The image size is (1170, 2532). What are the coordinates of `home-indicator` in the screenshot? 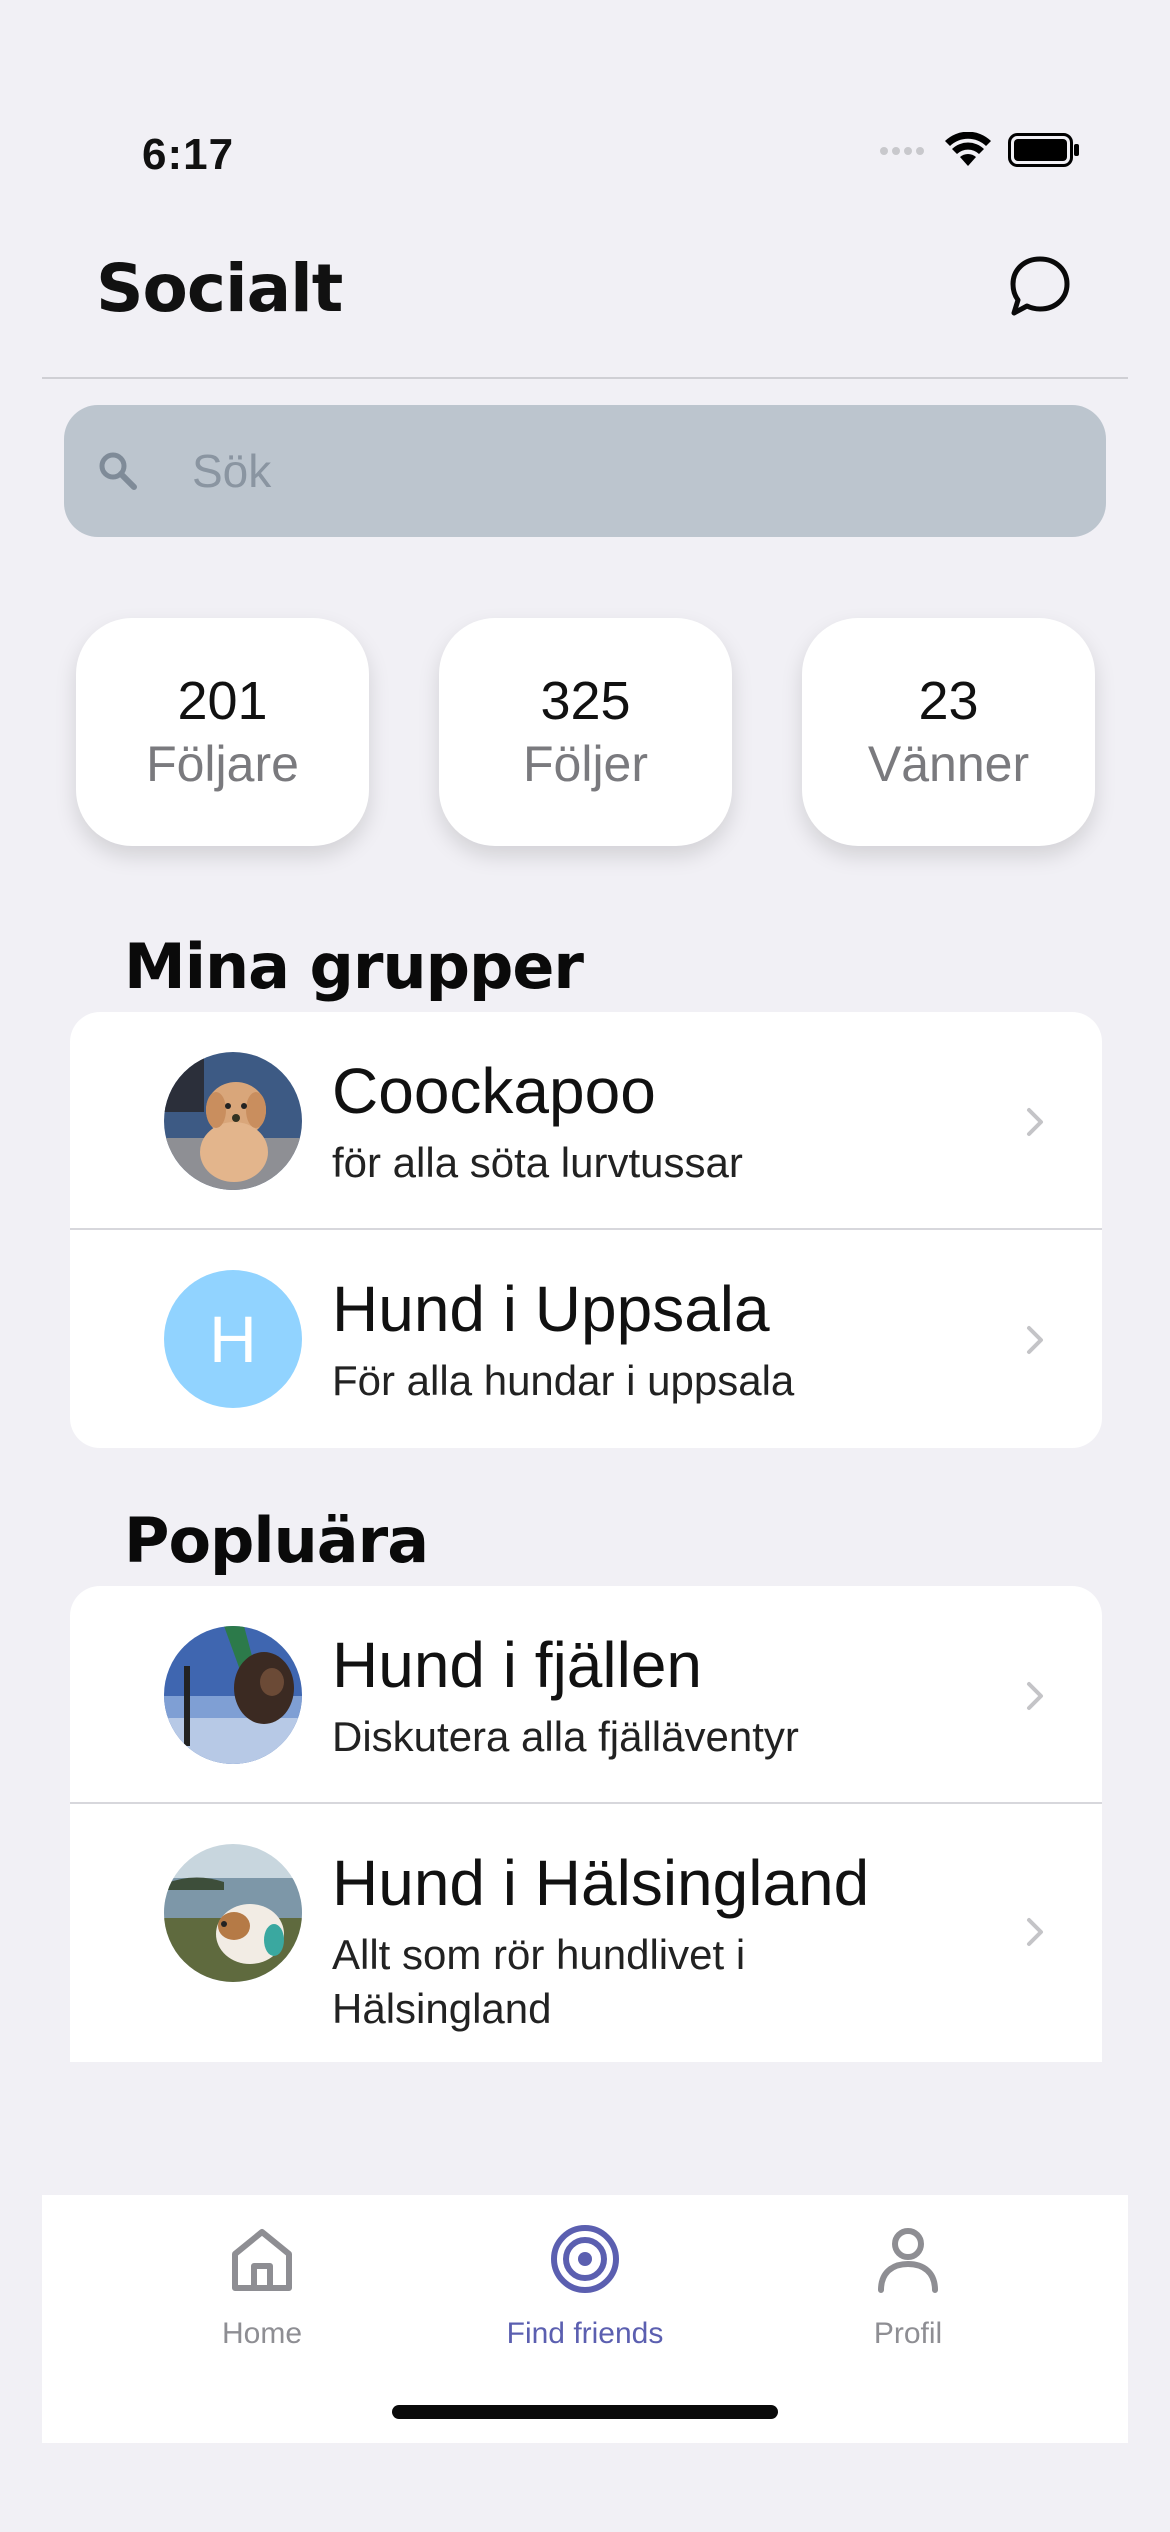 It's located at (585, 2412).